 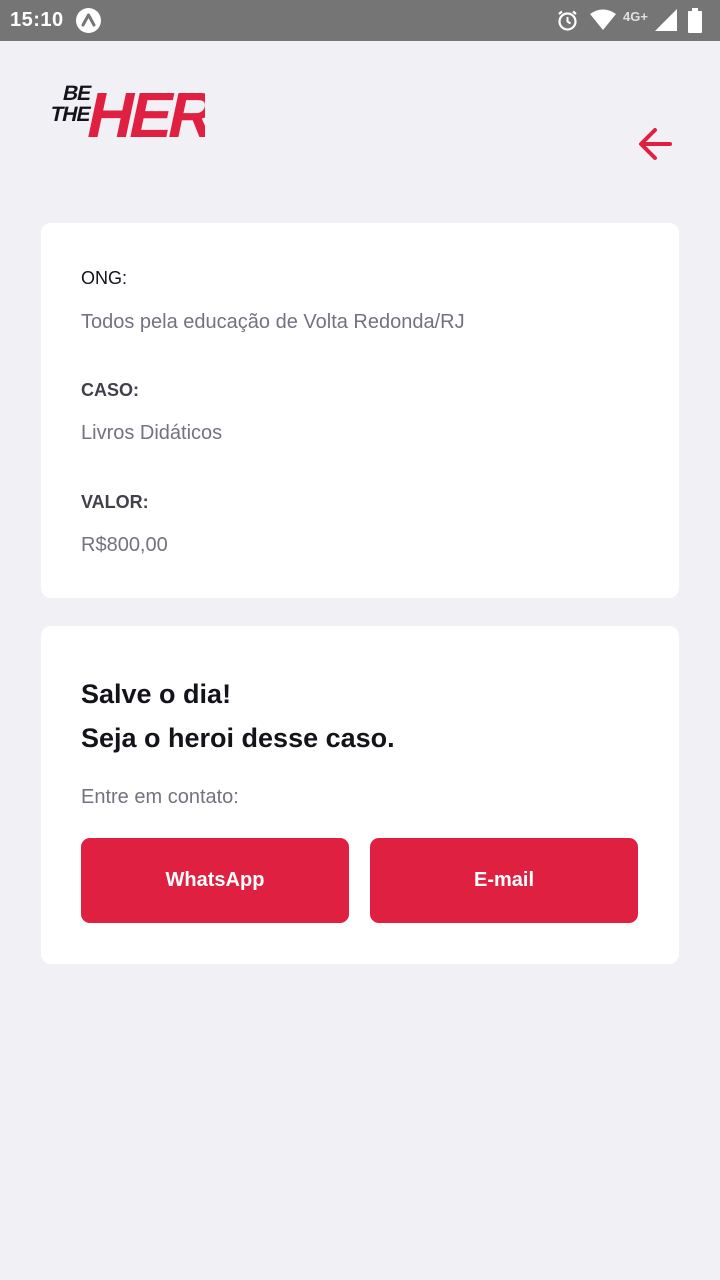 I want to click on value-label: VALOR:, so click(x=115, y=502).